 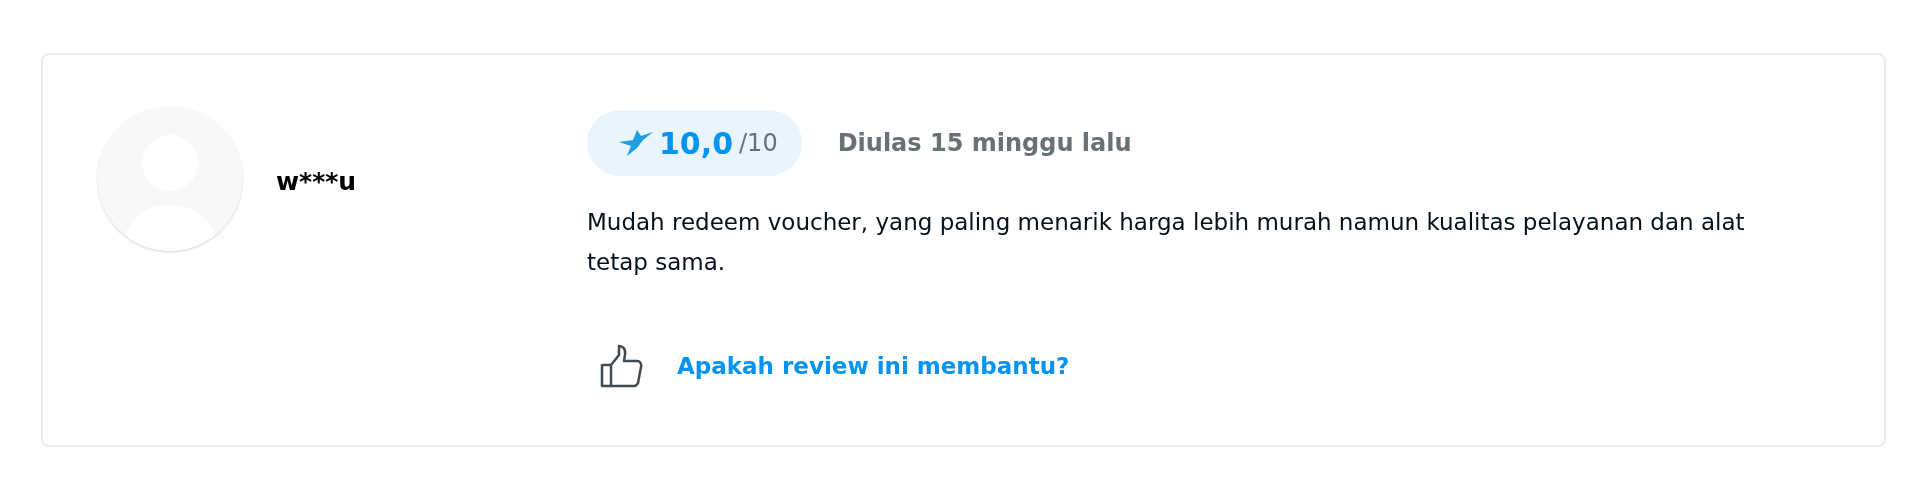 What do you see at coordinates (622, 366) in the screenshot?
I see `thumbs-up-icon` at bounding box center [622, 366].